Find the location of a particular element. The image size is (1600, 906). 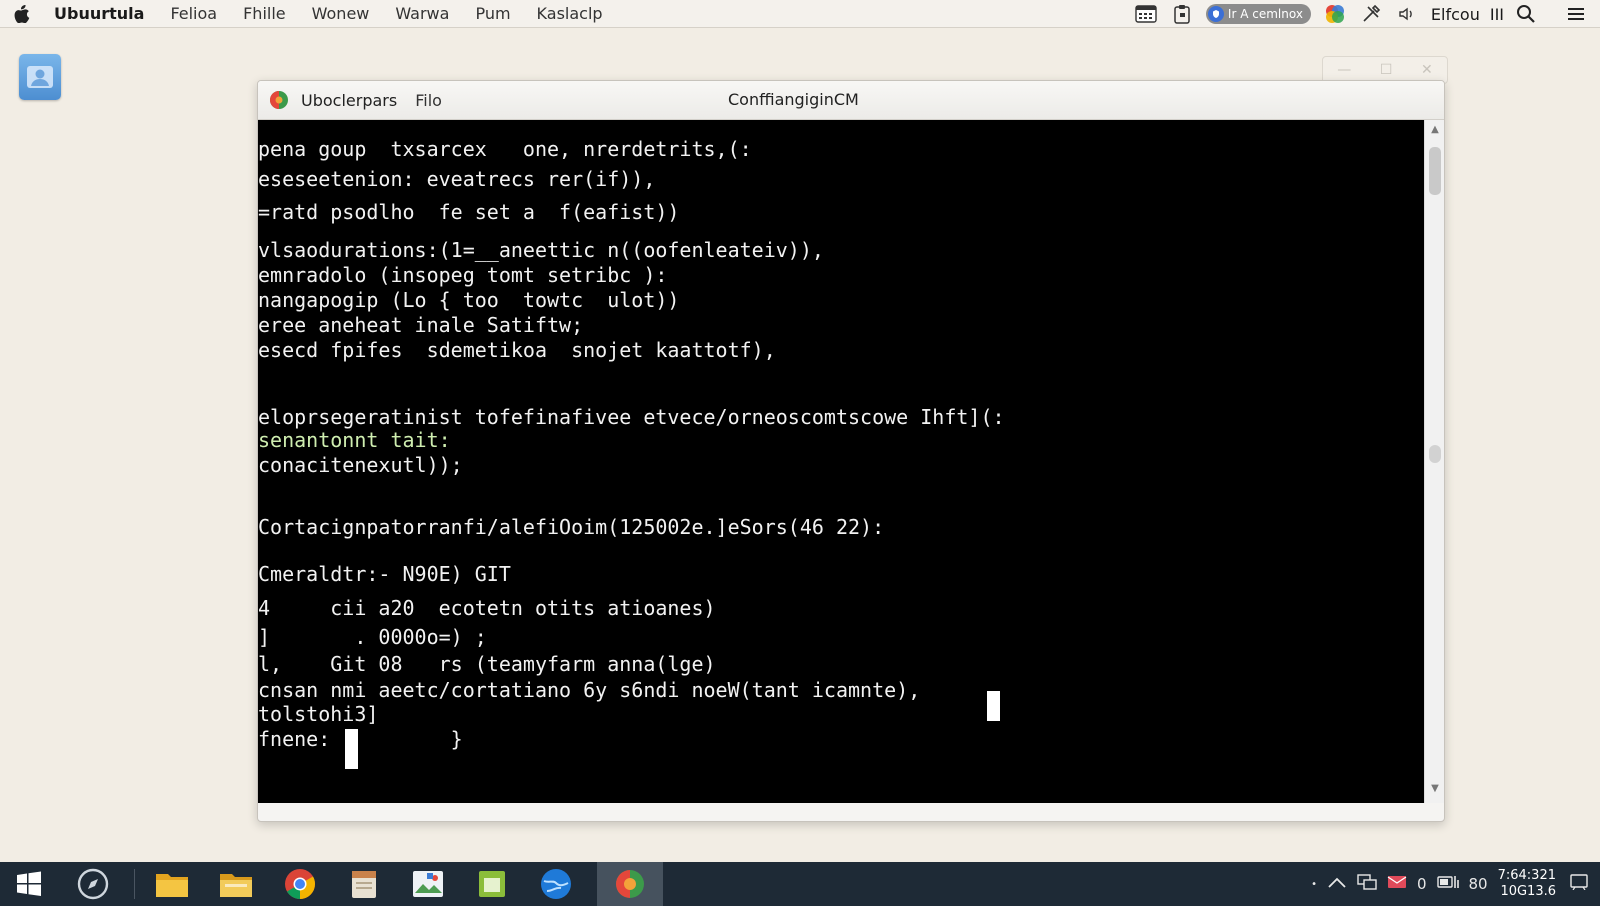

folder-icon is located at coordinates (236, 884).